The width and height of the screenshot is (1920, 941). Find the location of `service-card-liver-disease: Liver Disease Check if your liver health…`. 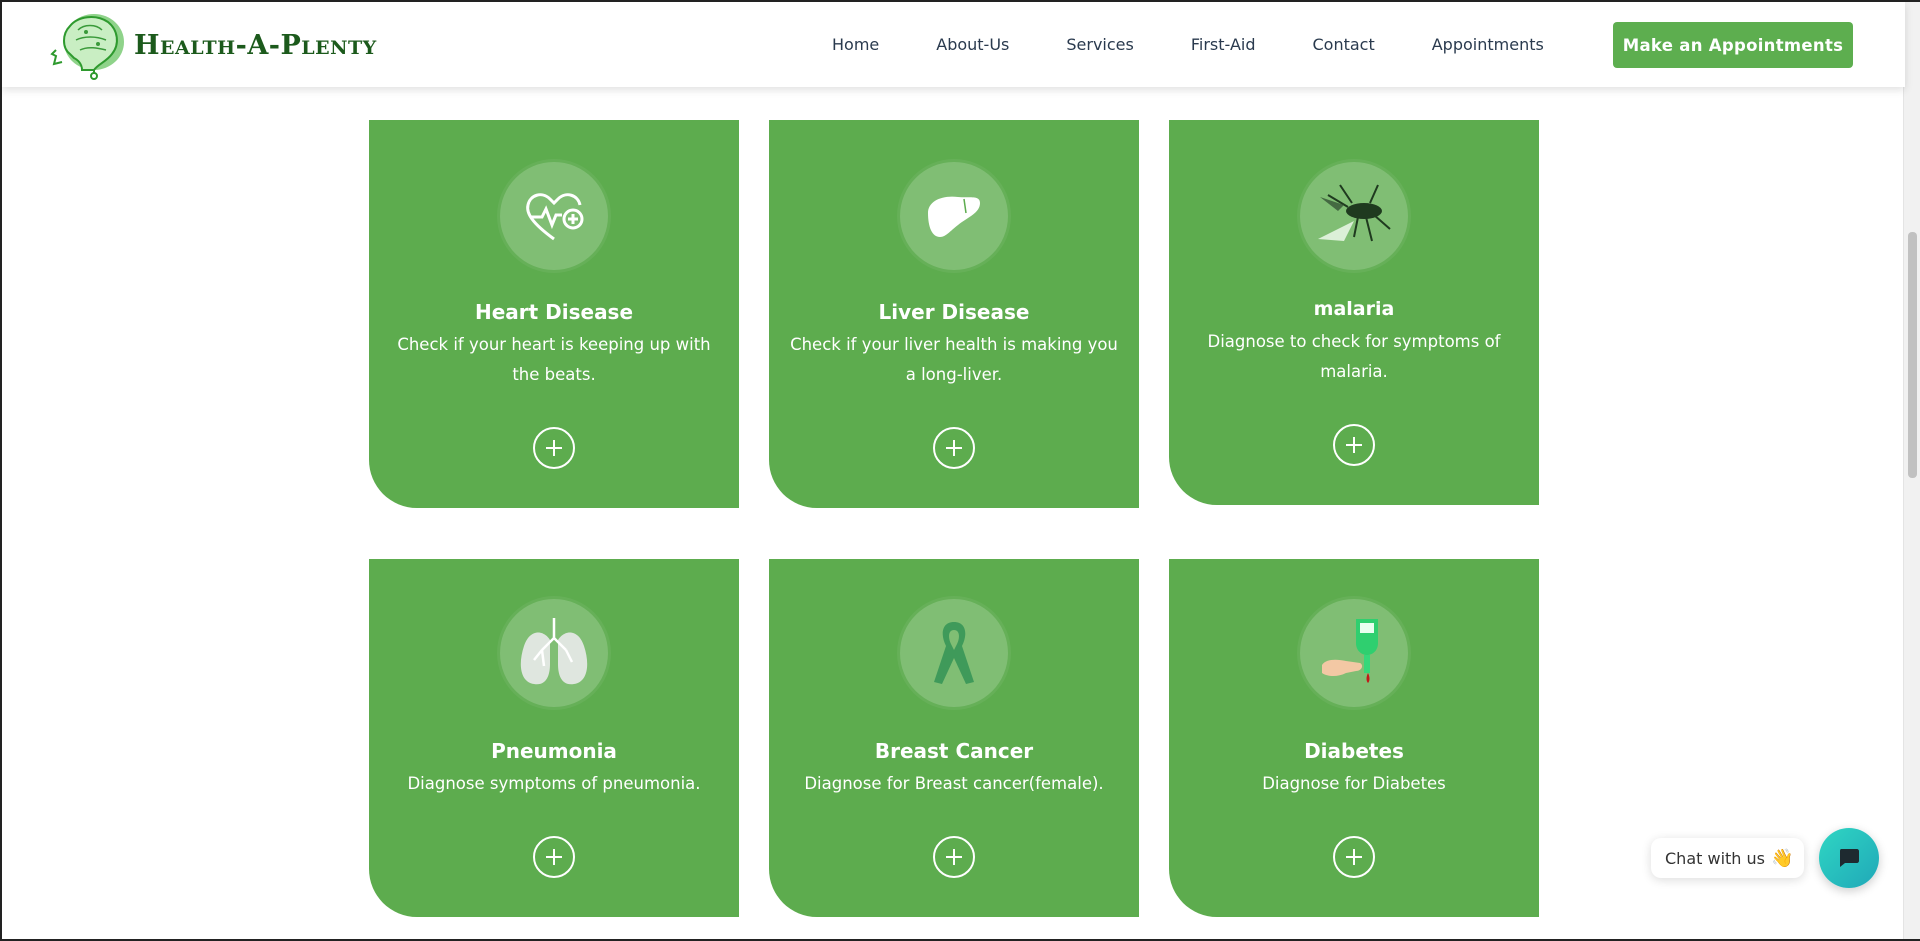

service-card-liver-disease: Liver Disease Check if your liver health… is located at coordinates (954, 314).